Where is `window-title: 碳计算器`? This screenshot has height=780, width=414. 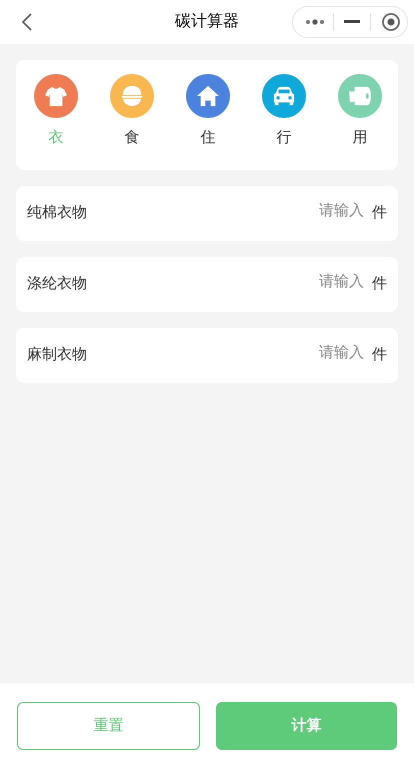 window-title: 碳计算器 is located at coordinates (207, 22).